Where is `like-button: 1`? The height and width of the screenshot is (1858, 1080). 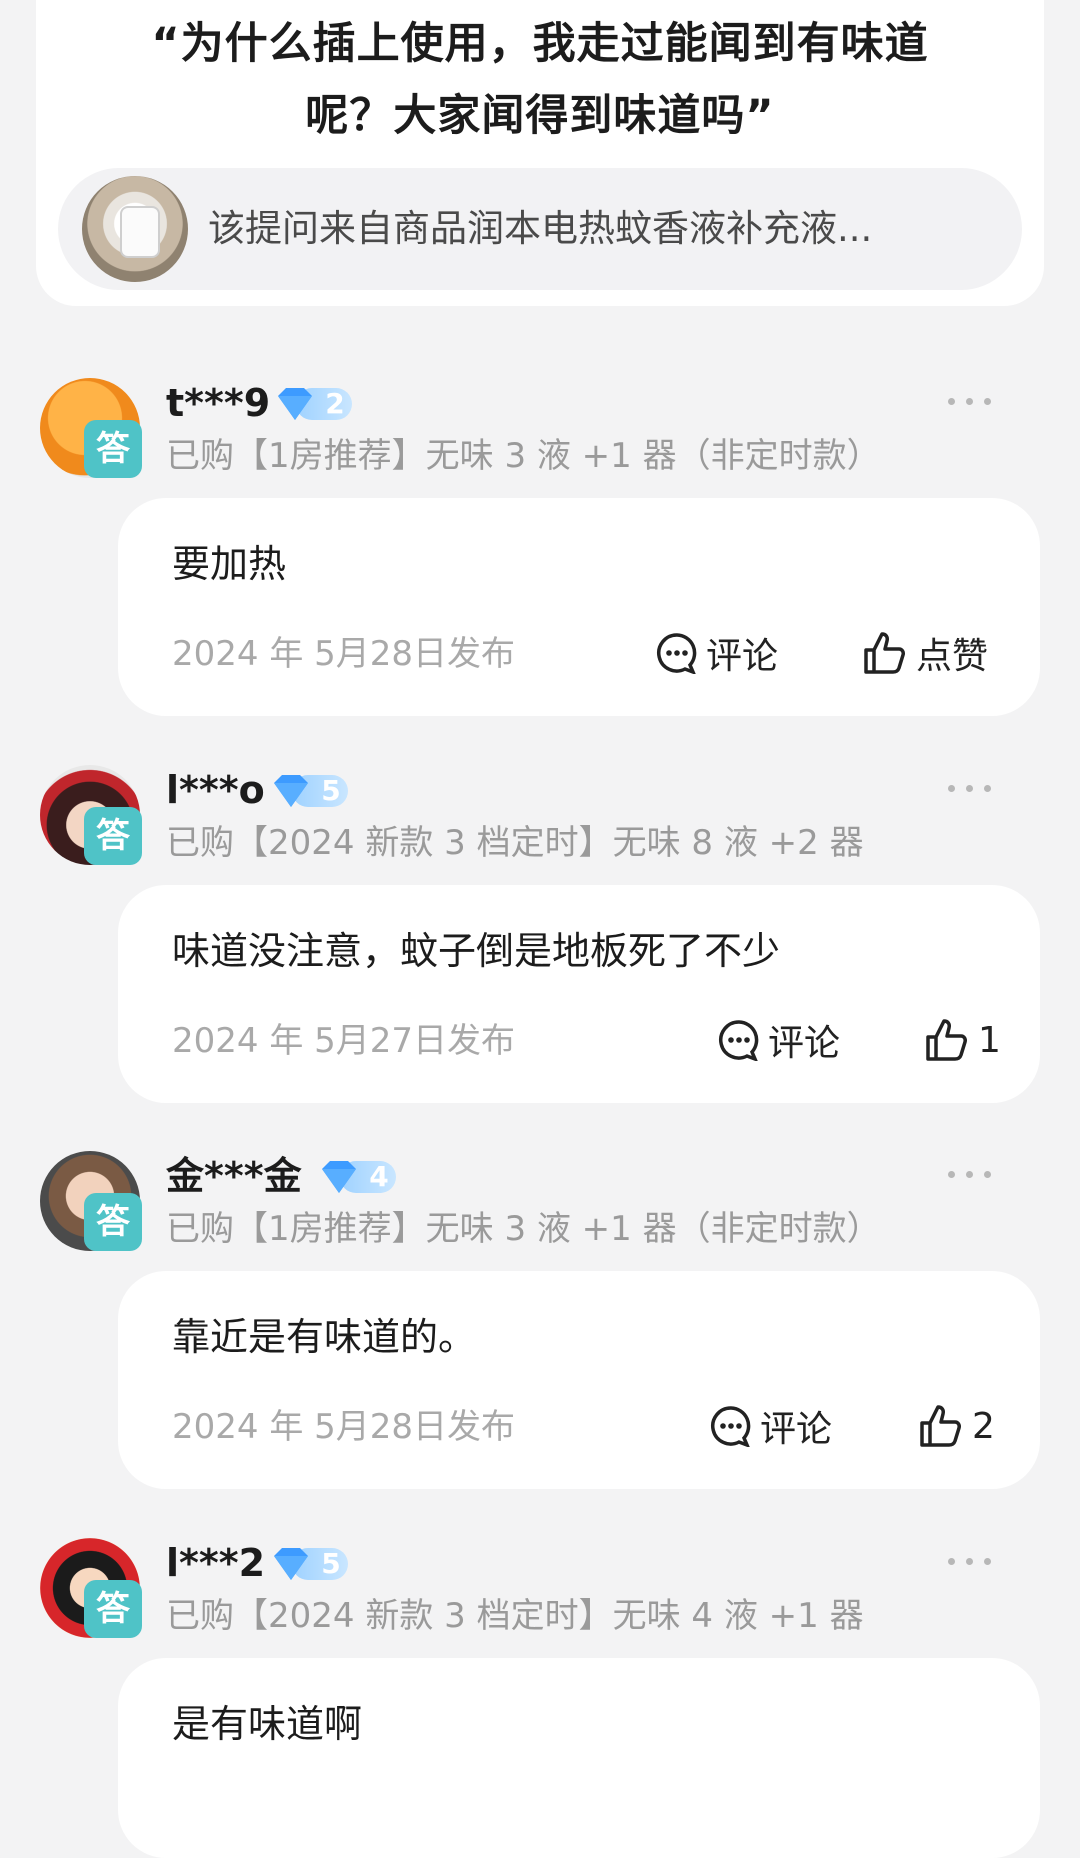 like-button: 1 is located at coordinates (962, 1040).